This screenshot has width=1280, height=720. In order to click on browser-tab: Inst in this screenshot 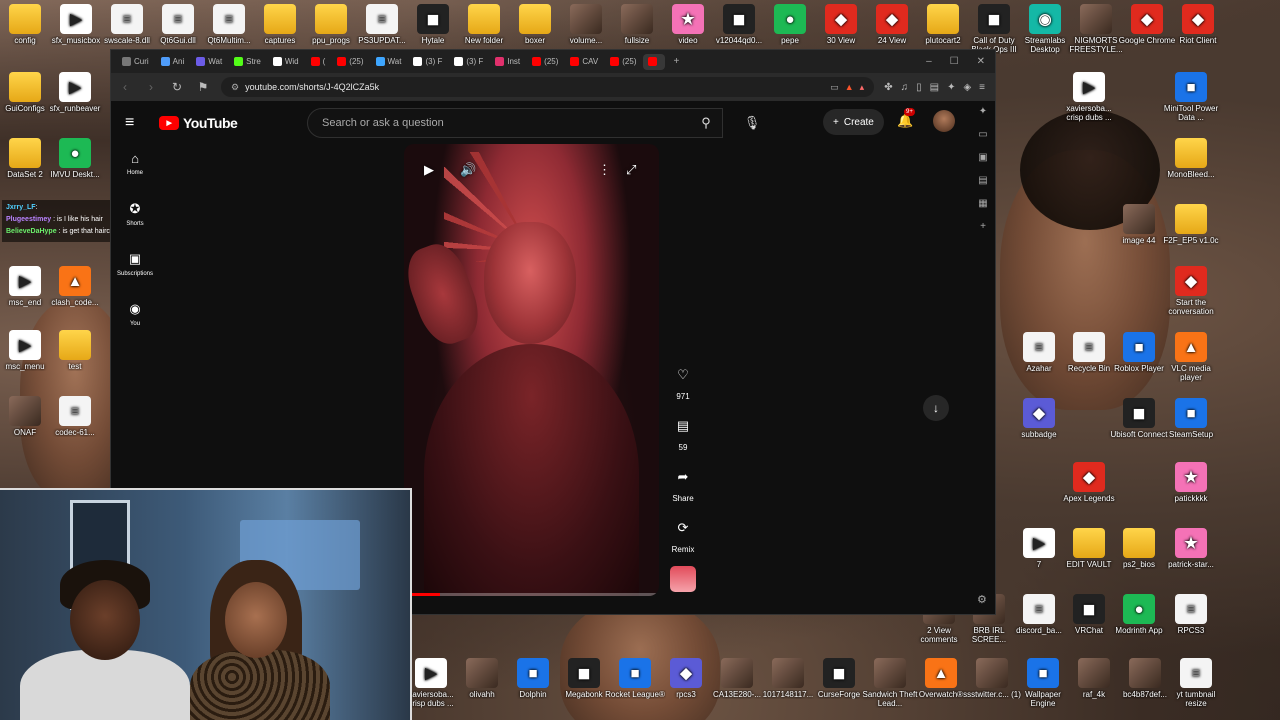, I will do `click(507, 62)`.